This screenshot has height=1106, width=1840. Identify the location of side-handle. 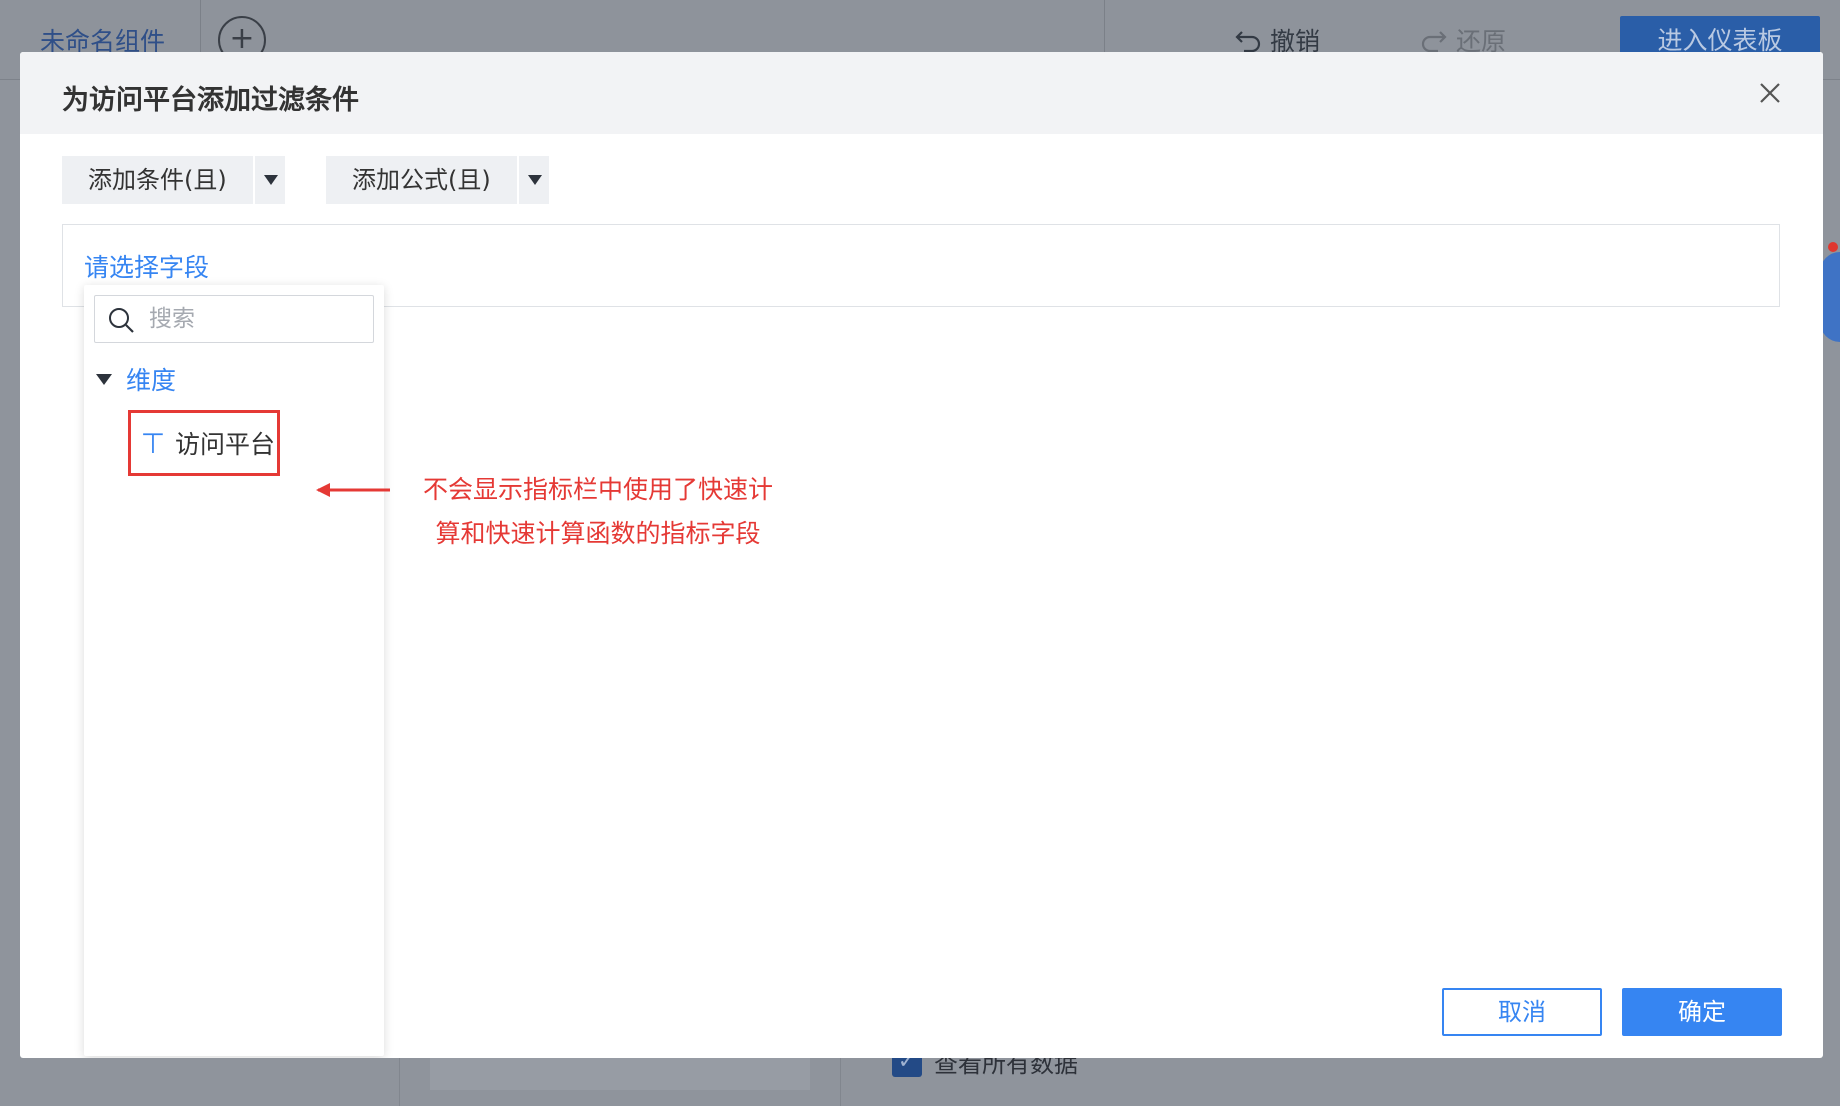
(1830, 297).